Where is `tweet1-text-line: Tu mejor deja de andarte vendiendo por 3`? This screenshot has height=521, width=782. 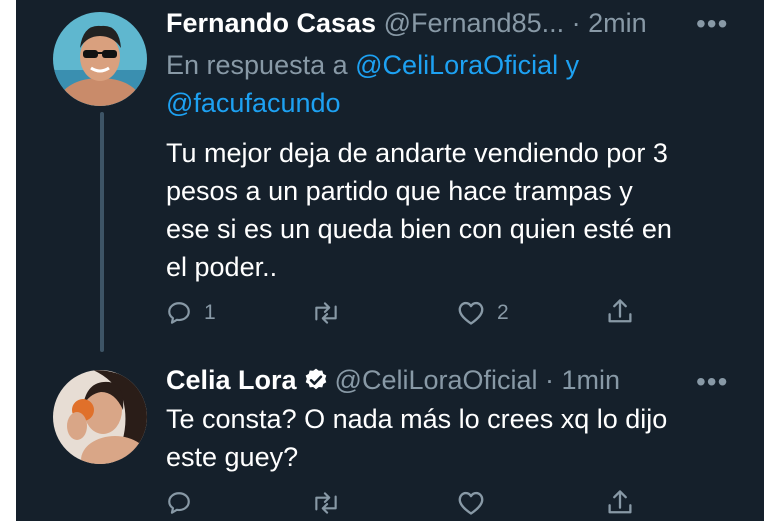
tweet1-text-line: Tu mejor deja de andarte vendiendo por 3 is located at coordinates (417, 153).